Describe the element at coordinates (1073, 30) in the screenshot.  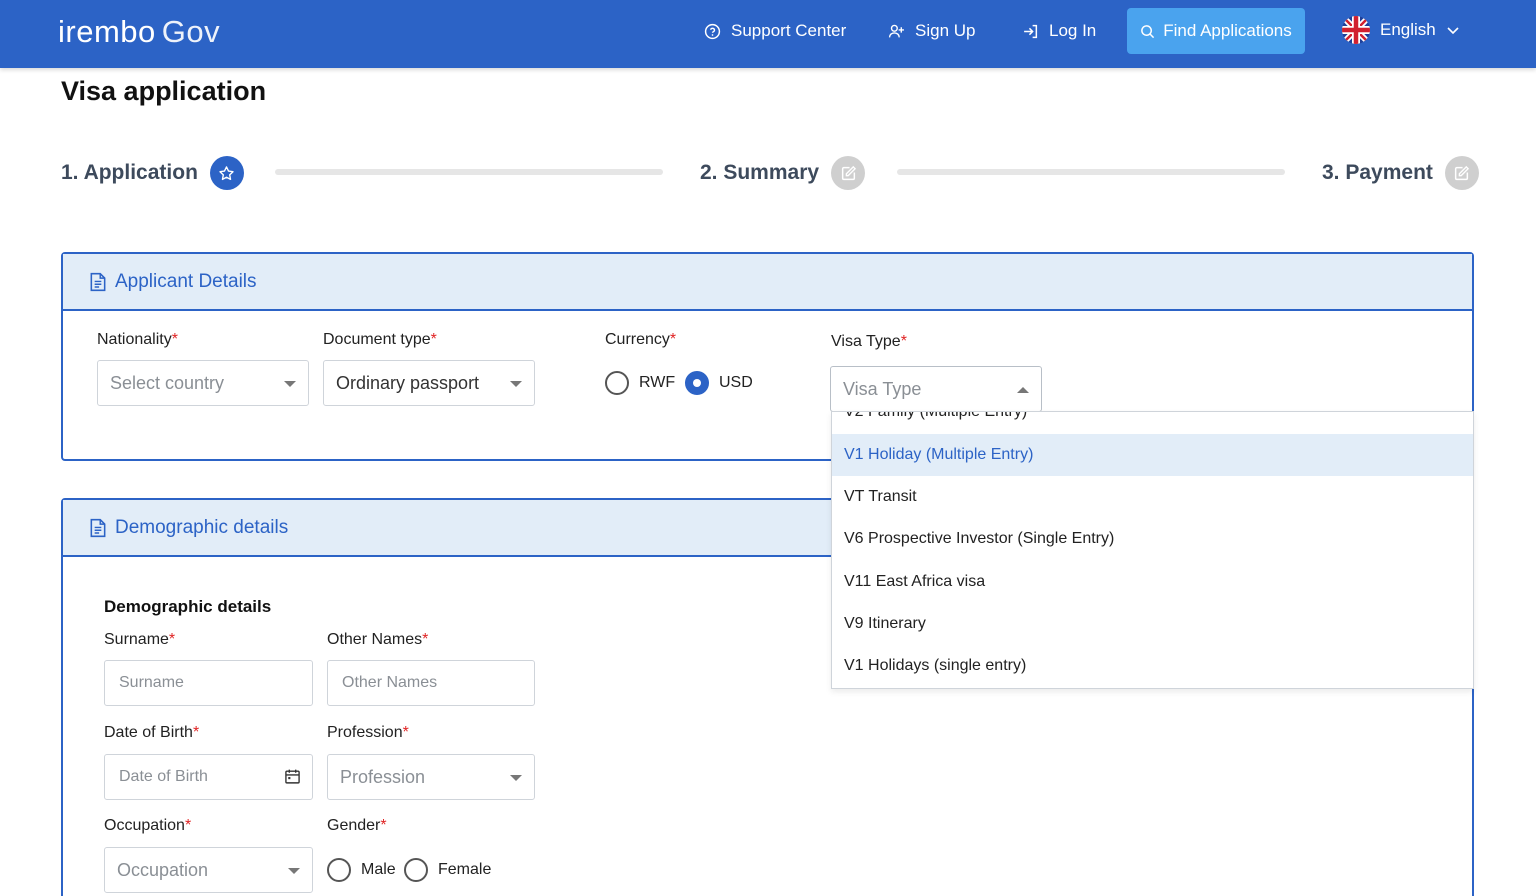
I see `log-in-label: Log In` at that location.